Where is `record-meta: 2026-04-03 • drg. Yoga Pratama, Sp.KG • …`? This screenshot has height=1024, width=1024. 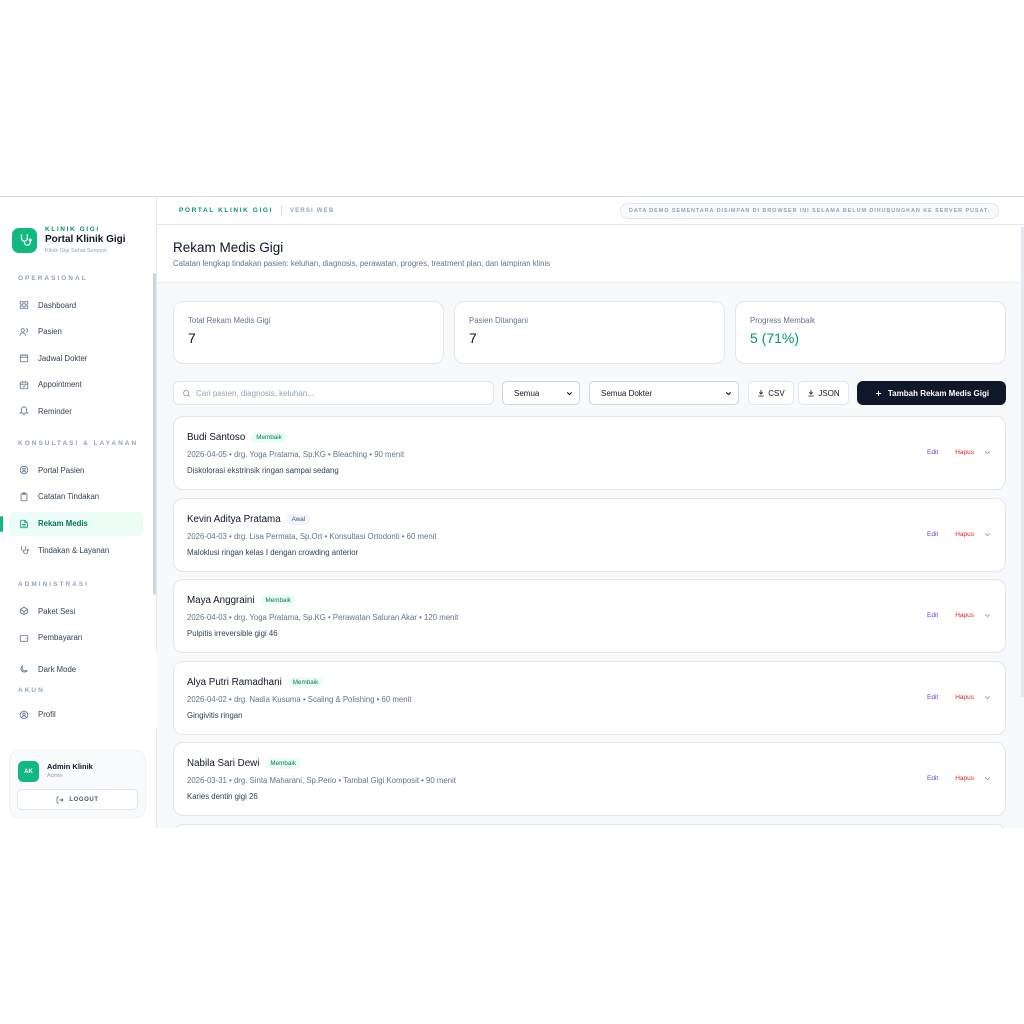 record-meta: 2026-04-03 • drg. Yoga Pratama, Sp.KG • … is located at coordinates (323, 617).